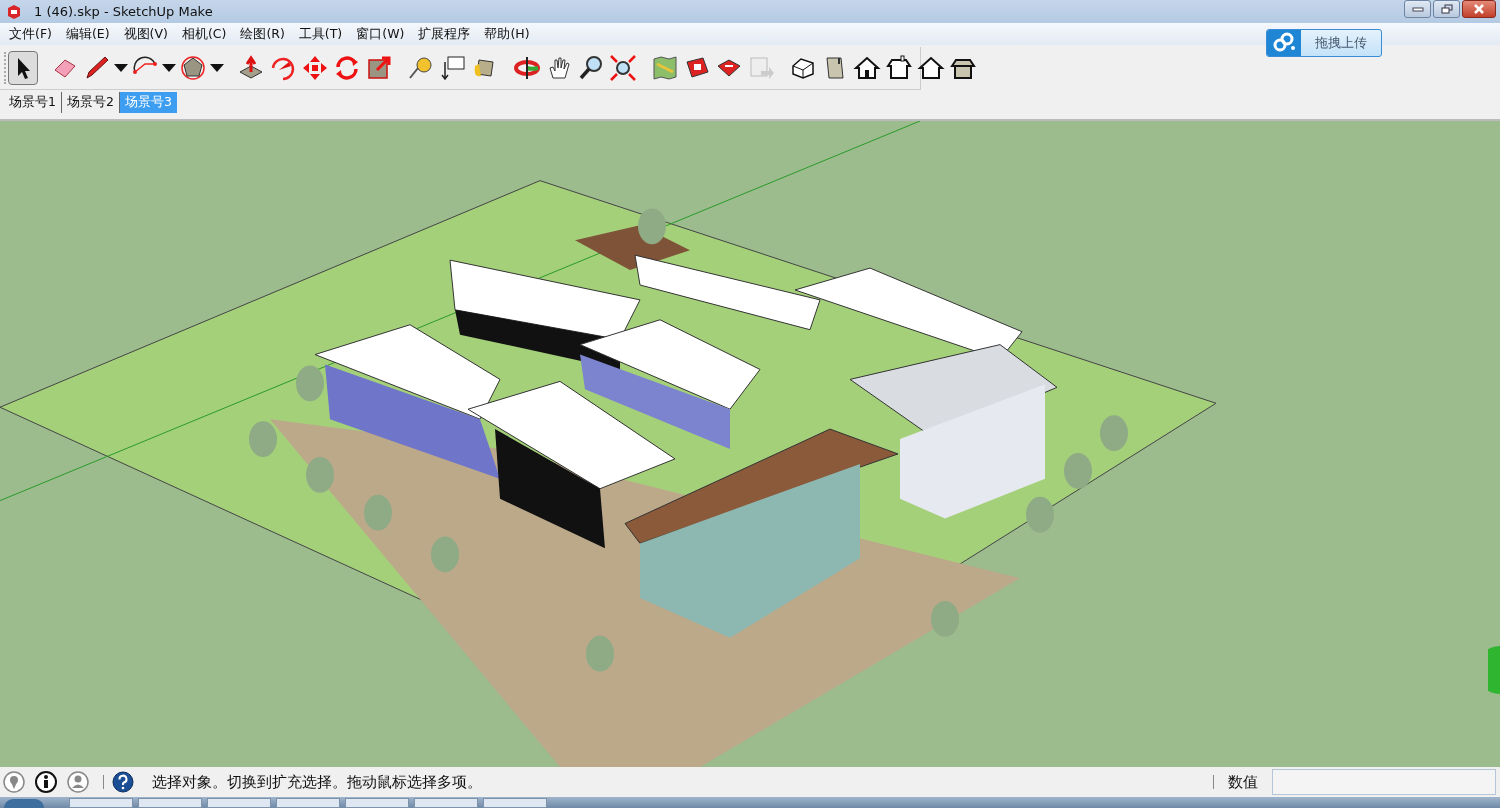  I want to click on minimize-icon, so click(1417, 9).